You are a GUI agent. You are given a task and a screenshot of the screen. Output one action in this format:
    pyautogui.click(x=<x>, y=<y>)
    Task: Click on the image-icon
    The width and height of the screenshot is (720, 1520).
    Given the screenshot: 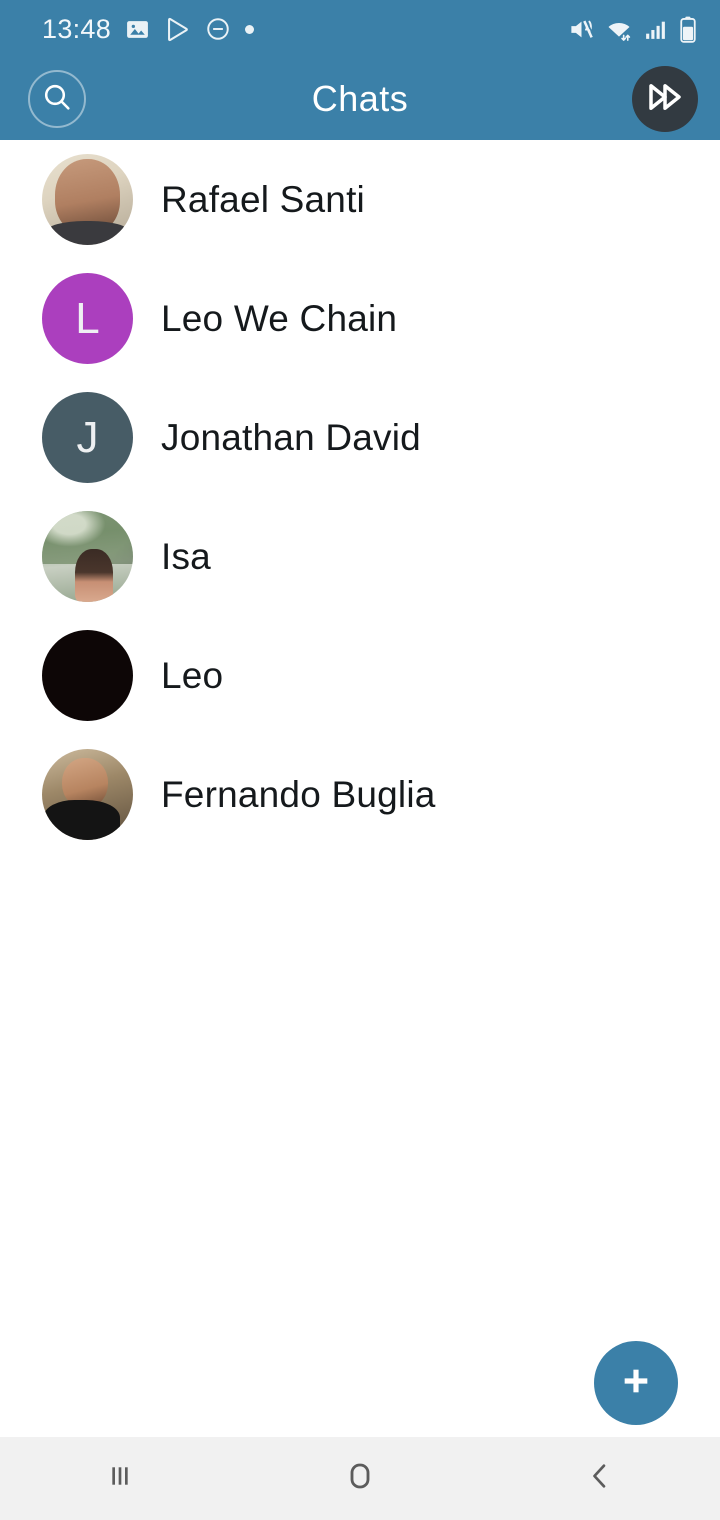 What is the action you would take?
    pyautogui.click(x=137, y=29)
    